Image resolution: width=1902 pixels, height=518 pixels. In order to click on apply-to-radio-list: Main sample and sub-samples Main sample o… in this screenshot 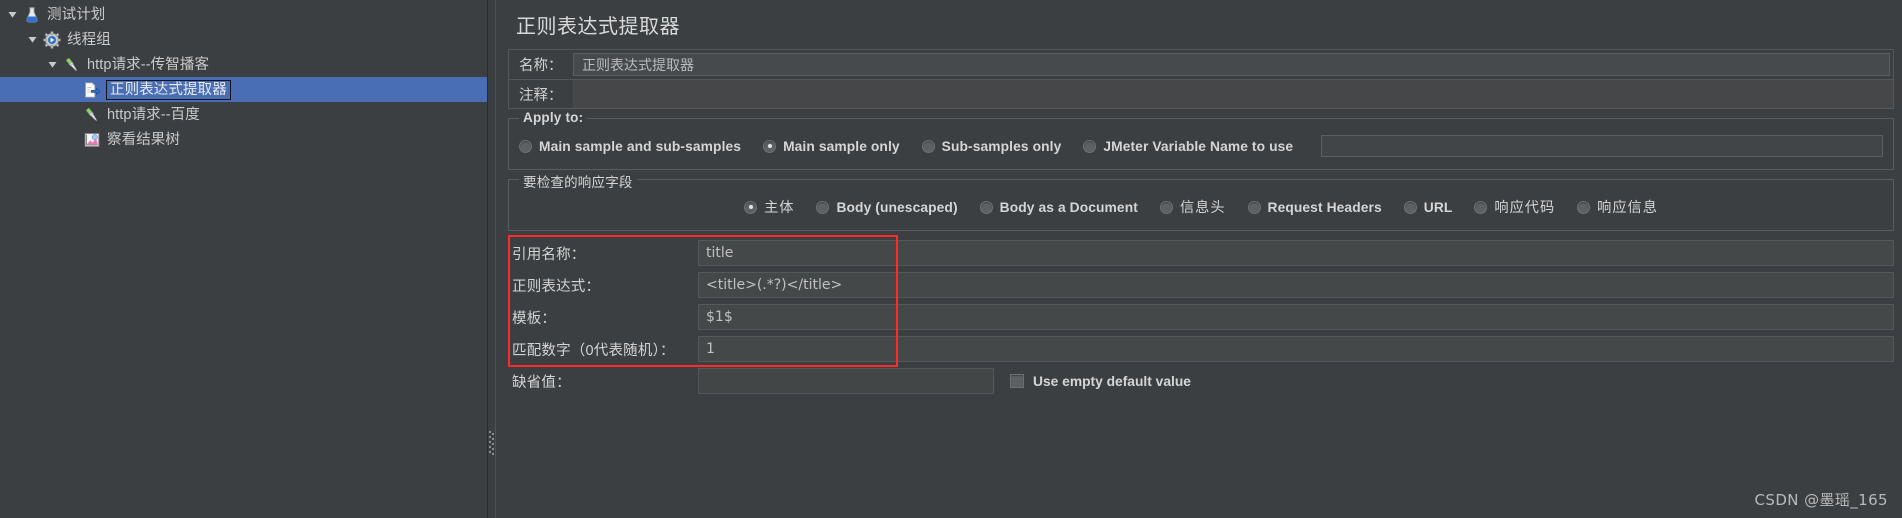, I will do `click(1201, 146)`.